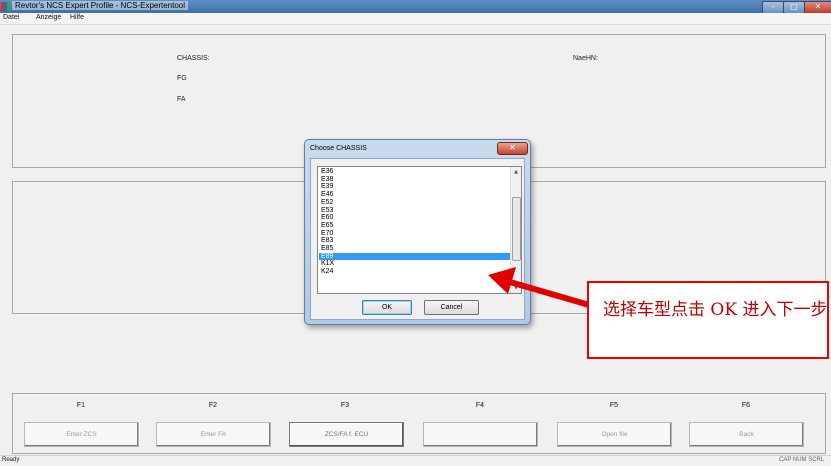 The height and width of the screenshot is (466, 831). Describe the element at coordinates (182, 78) in the screenshot. I see `fg-label: FG` at that location.